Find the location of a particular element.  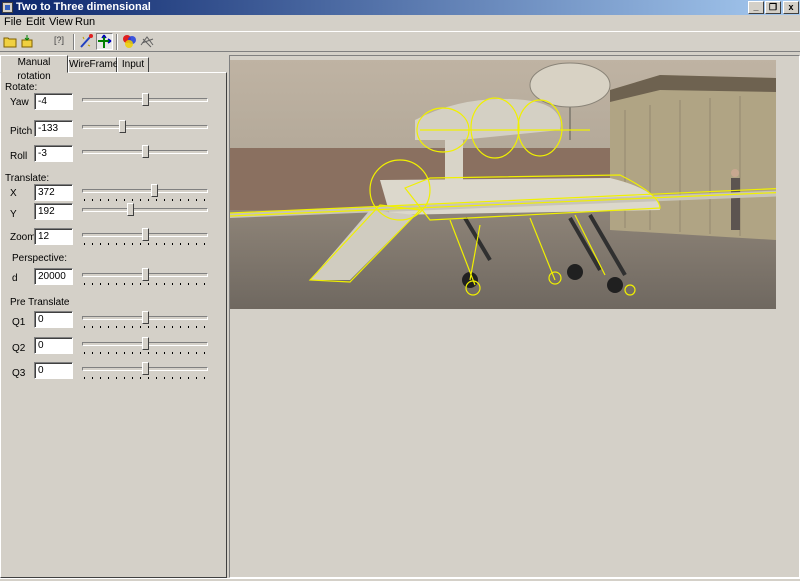

q1-label: Q1 is located at coordinates (19, 322).